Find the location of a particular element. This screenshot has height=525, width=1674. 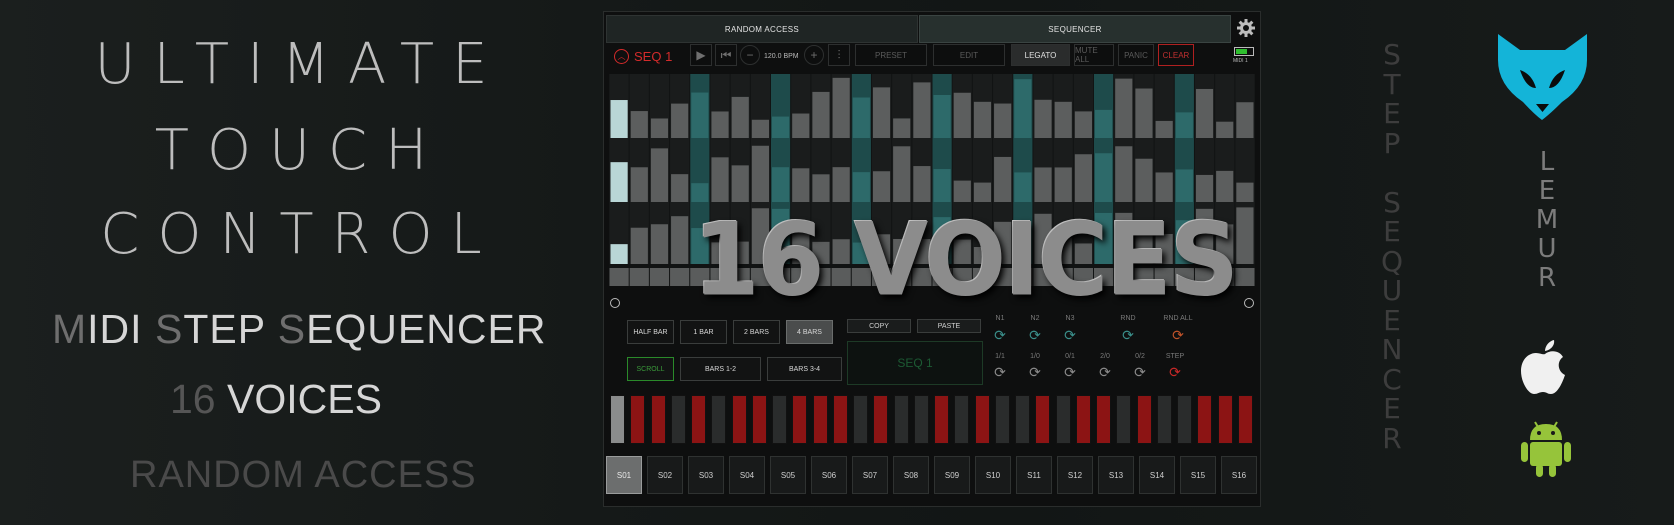

slot-s02: S02 is located at coordinates (665, 475).